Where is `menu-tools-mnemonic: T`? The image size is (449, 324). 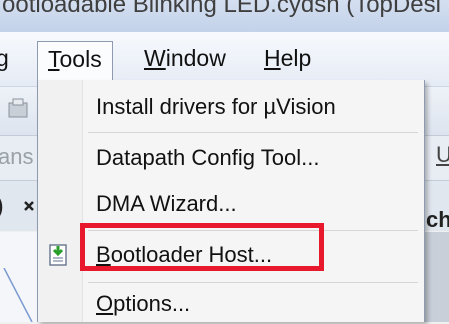 menu-tools-mnemonic: T is located at coordinates (54, 59).